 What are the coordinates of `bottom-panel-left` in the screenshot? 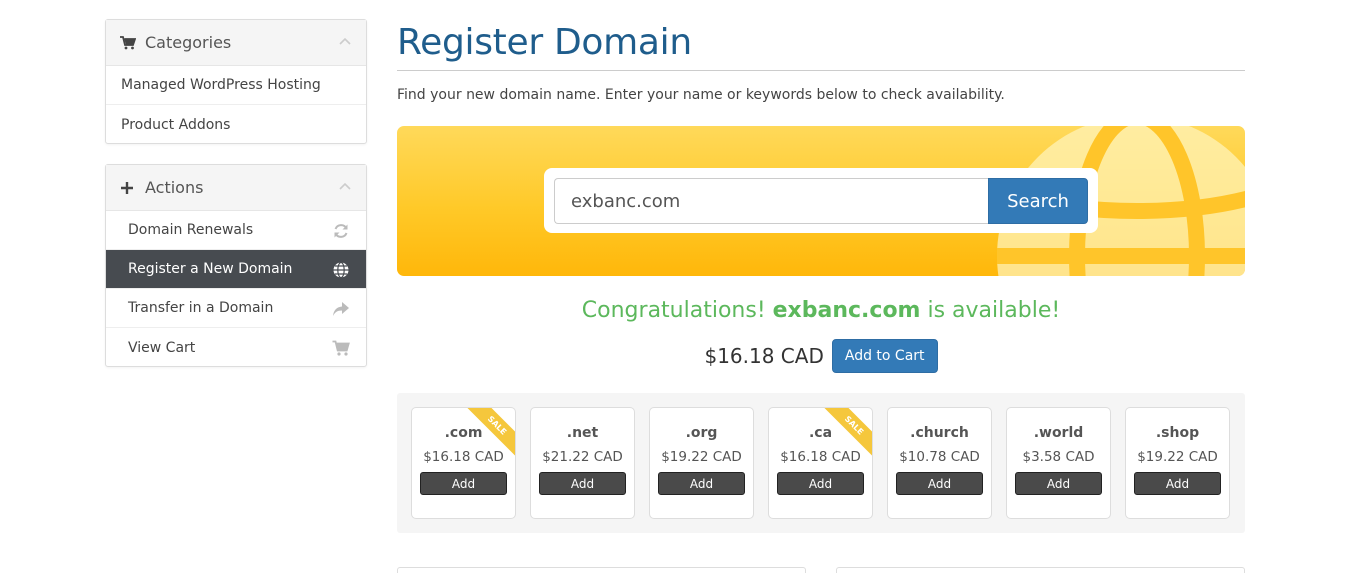 It's located at (601, 570).